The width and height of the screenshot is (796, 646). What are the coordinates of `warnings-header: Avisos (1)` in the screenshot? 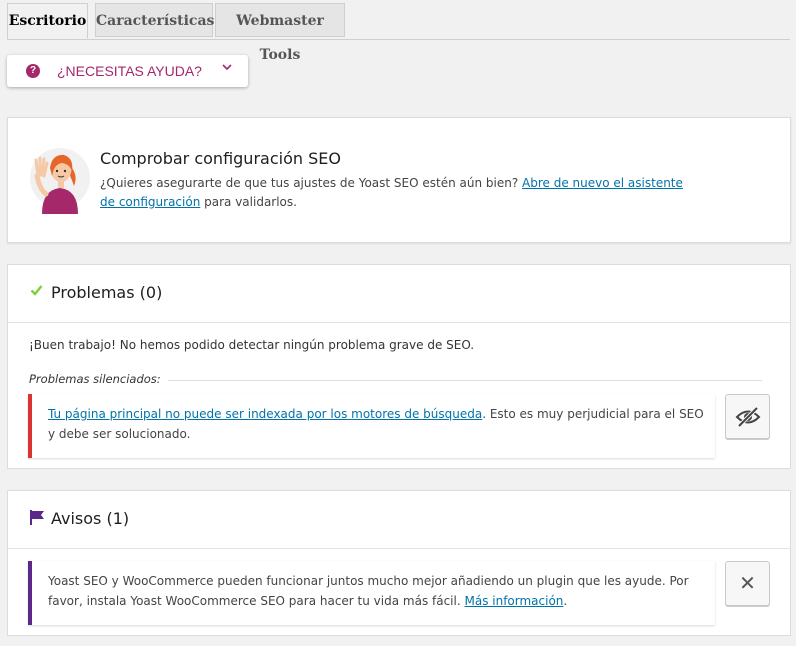 It's located at (399, 520).